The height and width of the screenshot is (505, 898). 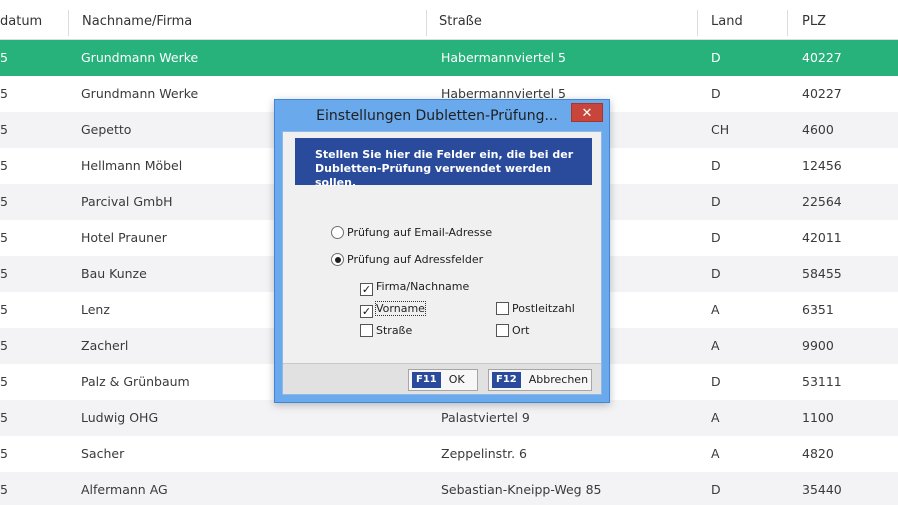 I want to click on cell-name: Alfermann AG, so click(x=124, y=489).